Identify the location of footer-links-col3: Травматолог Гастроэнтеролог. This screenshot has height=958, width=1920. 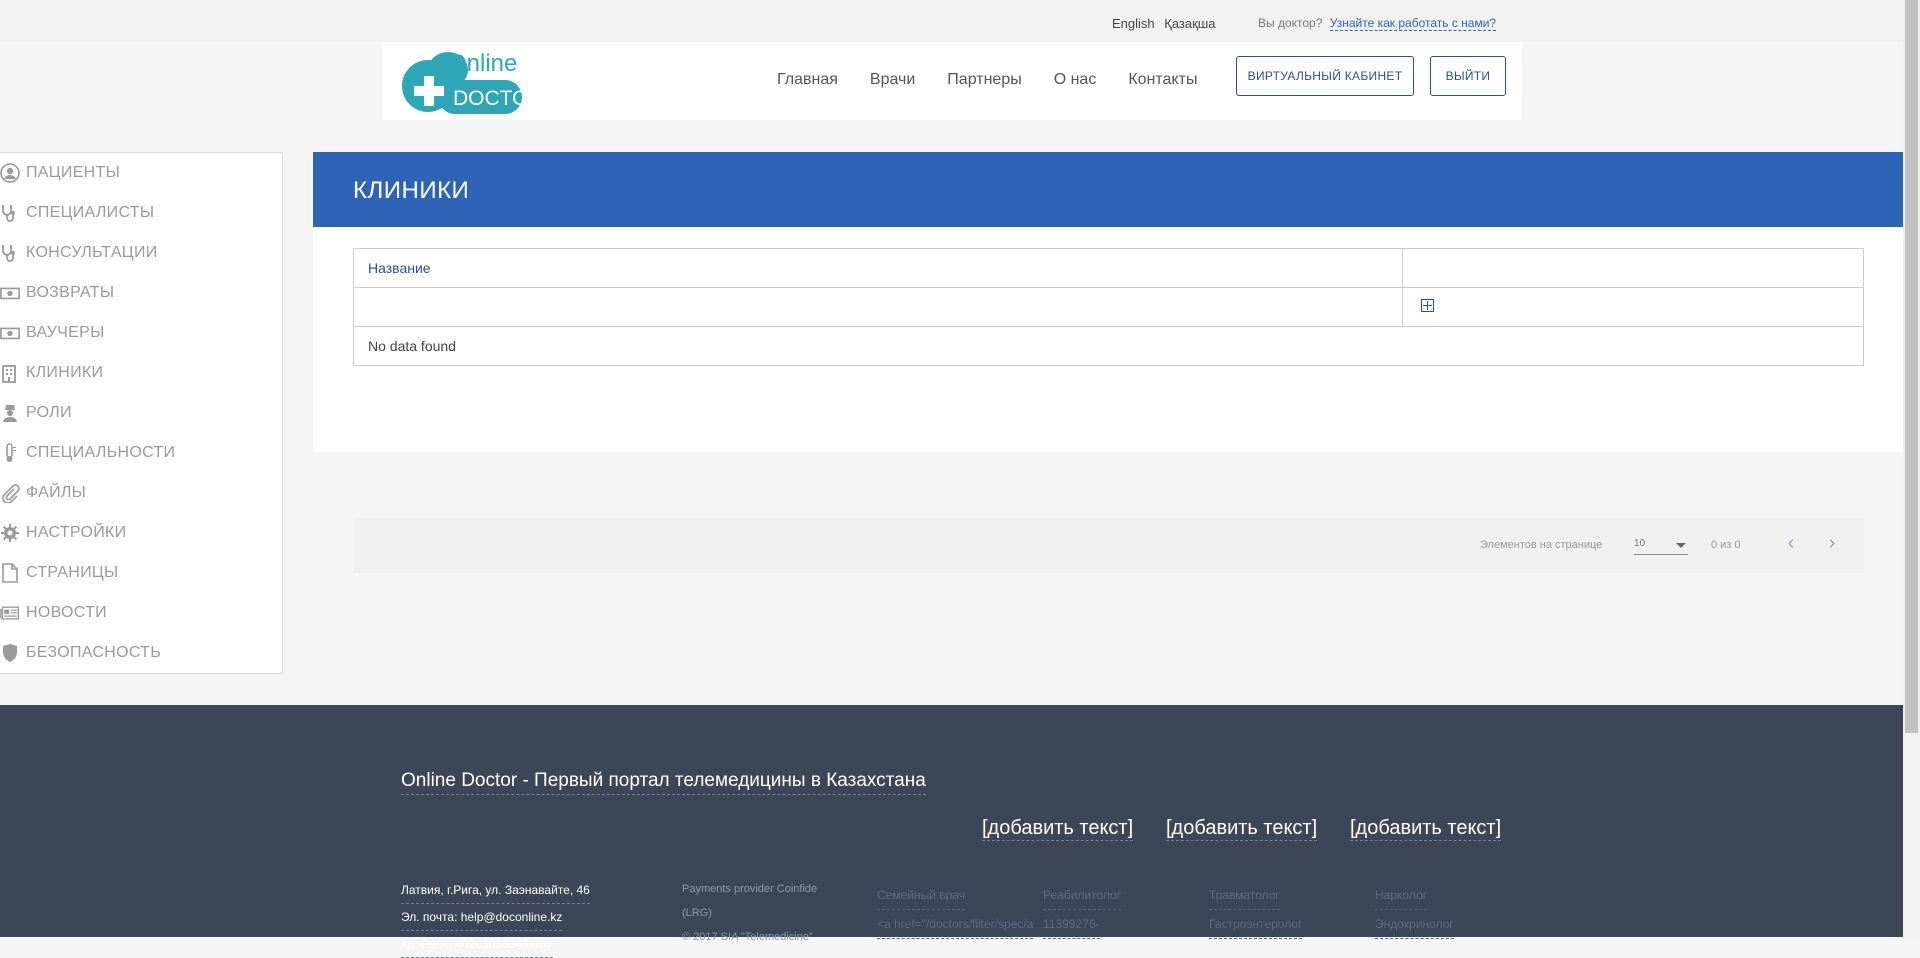
(1256, 910).